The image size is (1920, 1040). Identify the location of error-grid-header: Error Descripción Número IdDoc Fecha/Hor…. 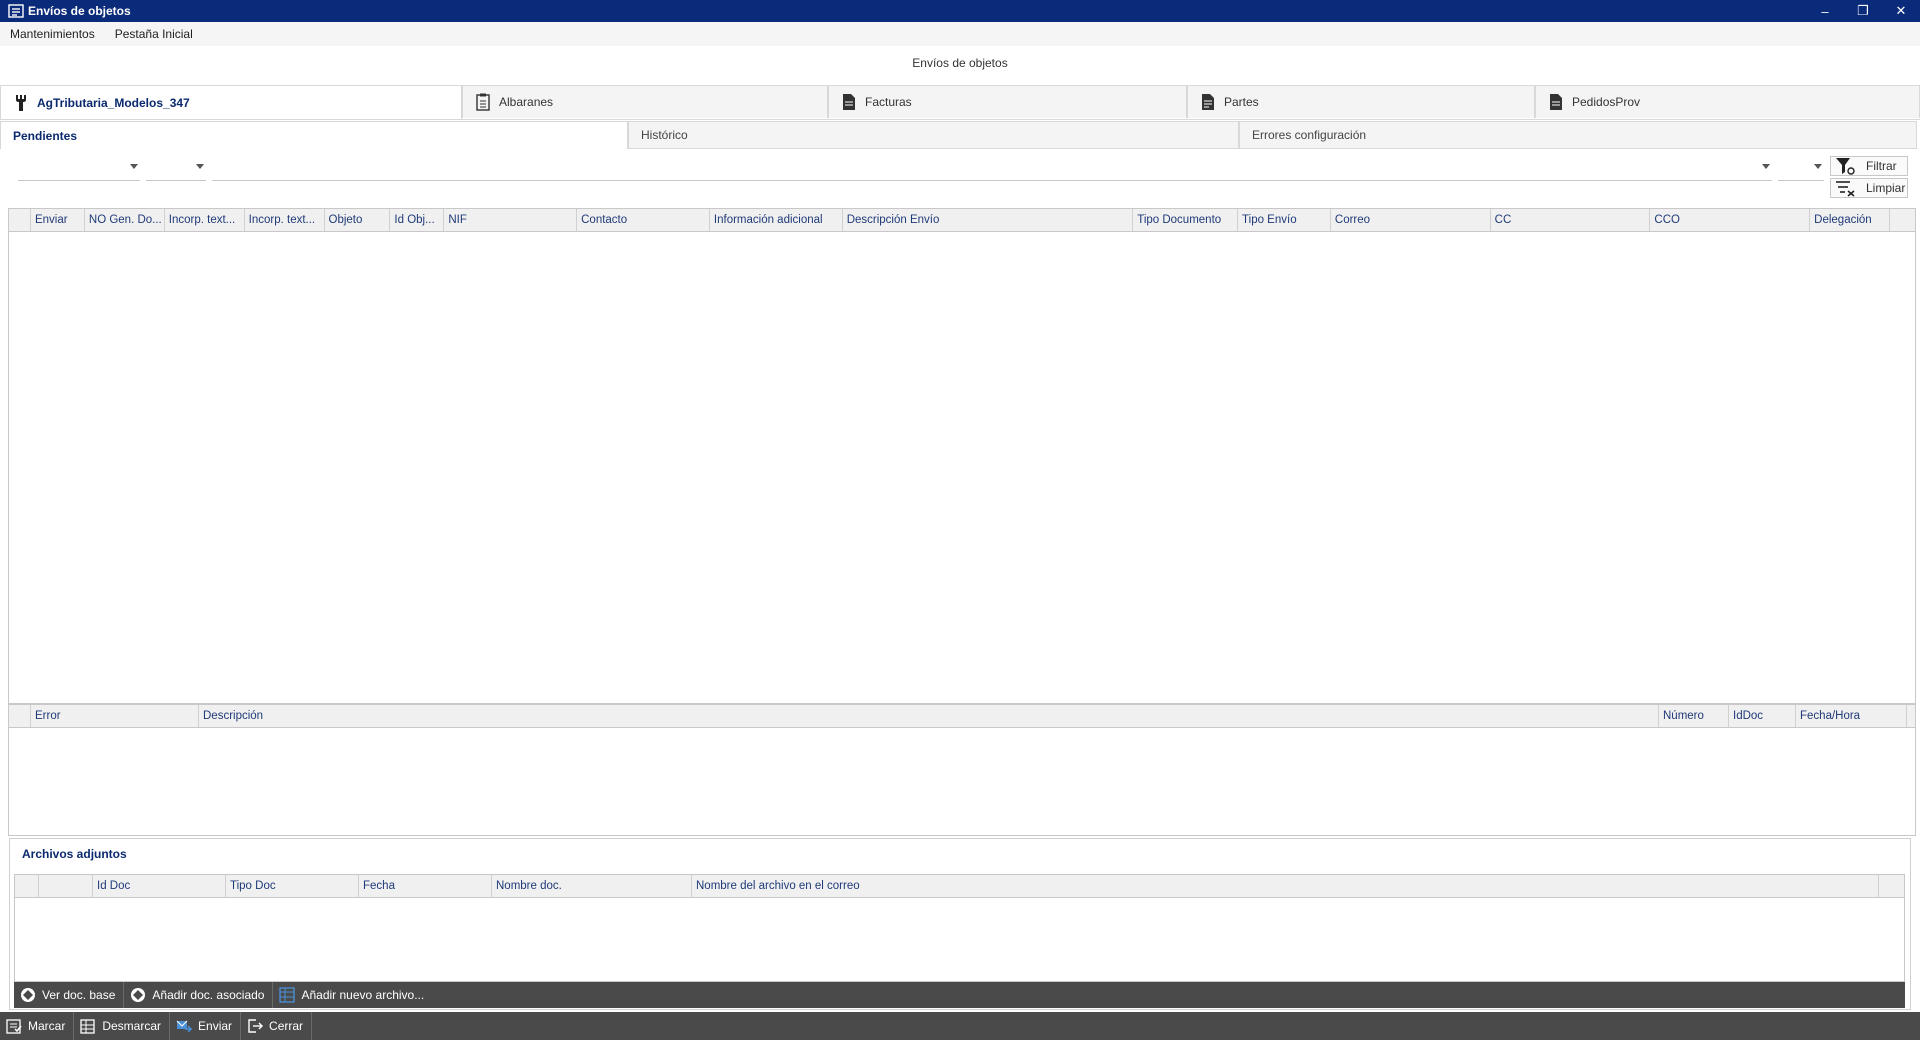
(962, 716).